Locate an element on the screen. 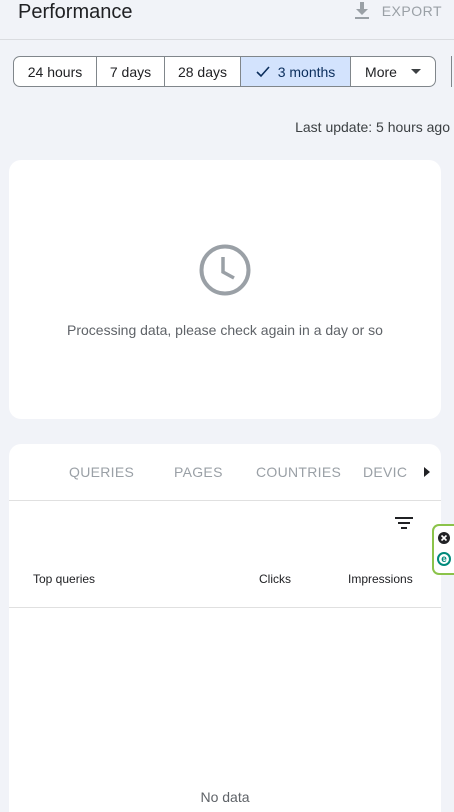 This screenshot has width=454, height=812. tab-pages: PAGES is located at coordinates (198, 472).